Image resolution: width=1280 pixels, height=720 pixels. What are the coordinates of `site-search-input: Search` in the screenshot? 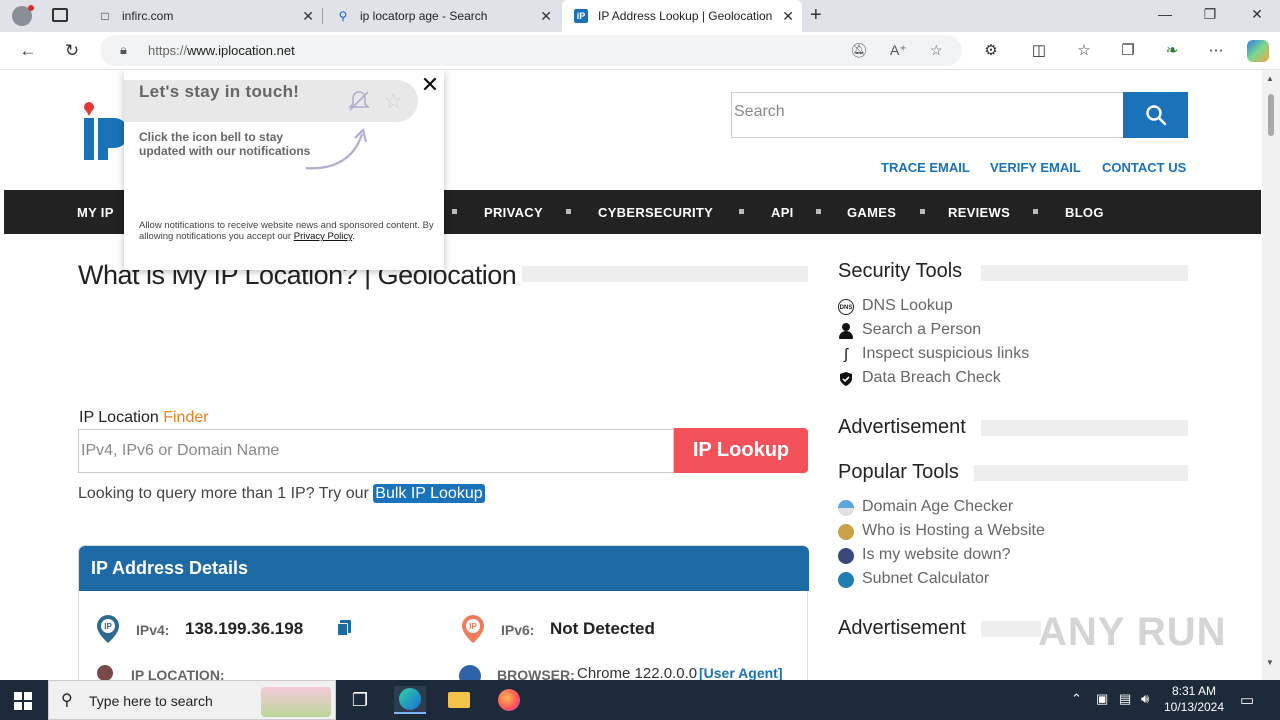 It's located at (927, 115).